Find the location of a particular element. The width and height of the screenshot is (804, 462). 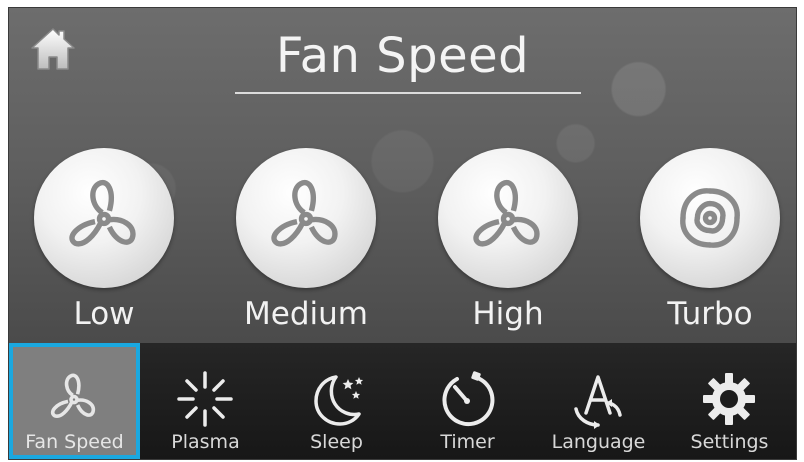

tab-fan-speed: Fan Speed is located at coordinates (74, 401).